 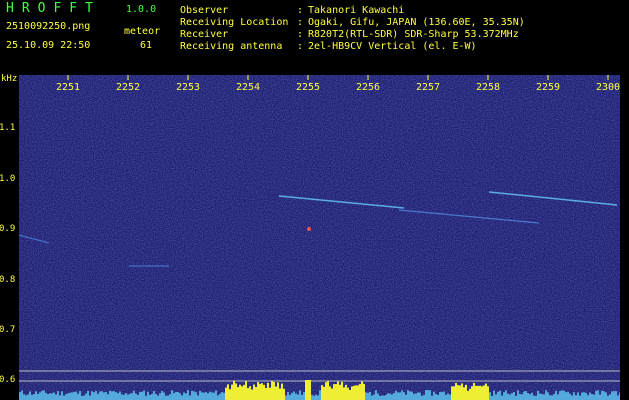 What do you see at coordinates (9, 79) in the screenshot?
I see `y-axis-unit: kHz` at bounding box center [9, 79].